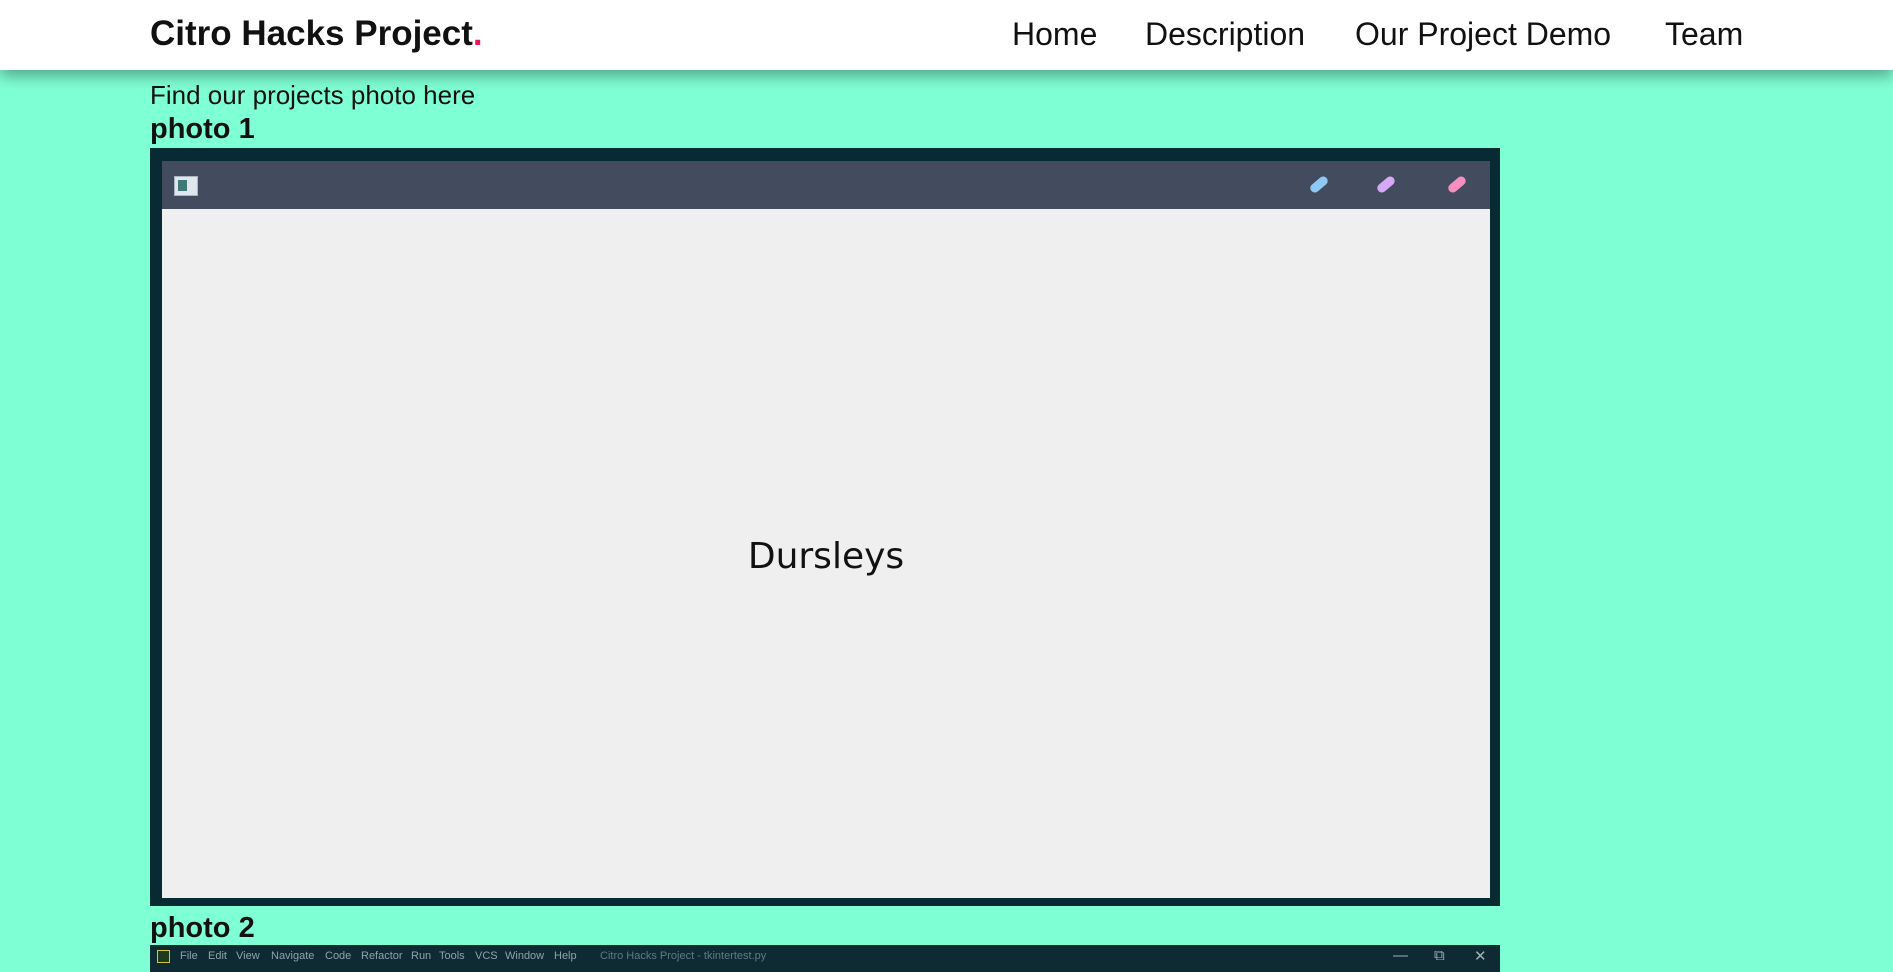 Image resolution: width=1893 pixels, height=972 pixels. Describe the element at coordinates (1457, 184) in the screenshot. I see `pink-pen-icon` at that location.